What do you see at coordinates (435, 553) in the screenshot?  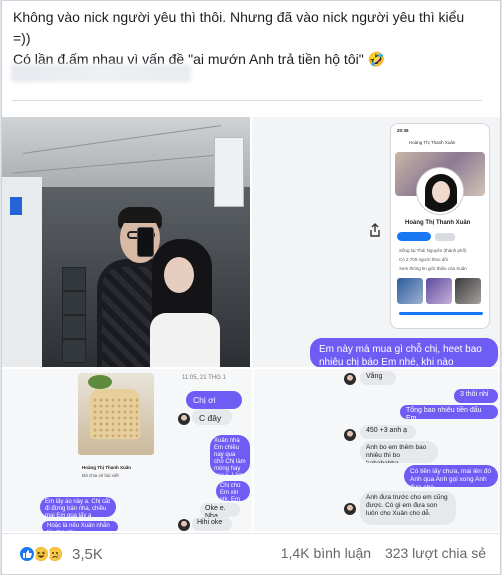 I see `shares-count: 323 lượt chia sẻ` at bounding box center [435, 553].